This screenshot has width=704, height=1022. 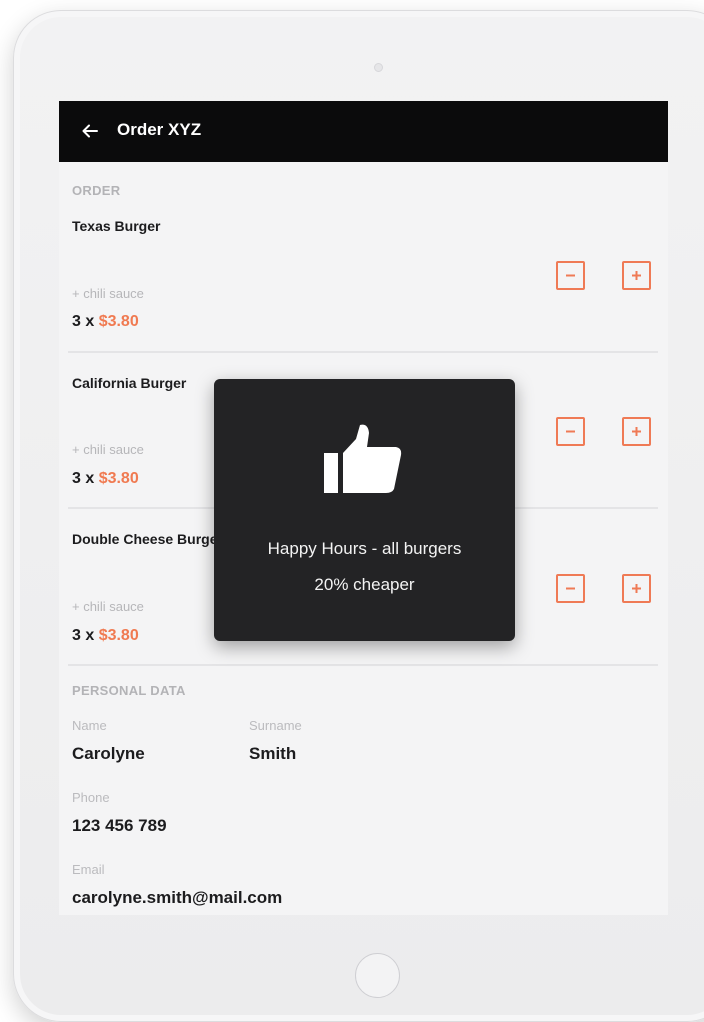 What do you see at coordinates (129, 690) in the screenshot?
I see `personal-section-label: PERSONAL DATA` at bounding box center [129, 690].